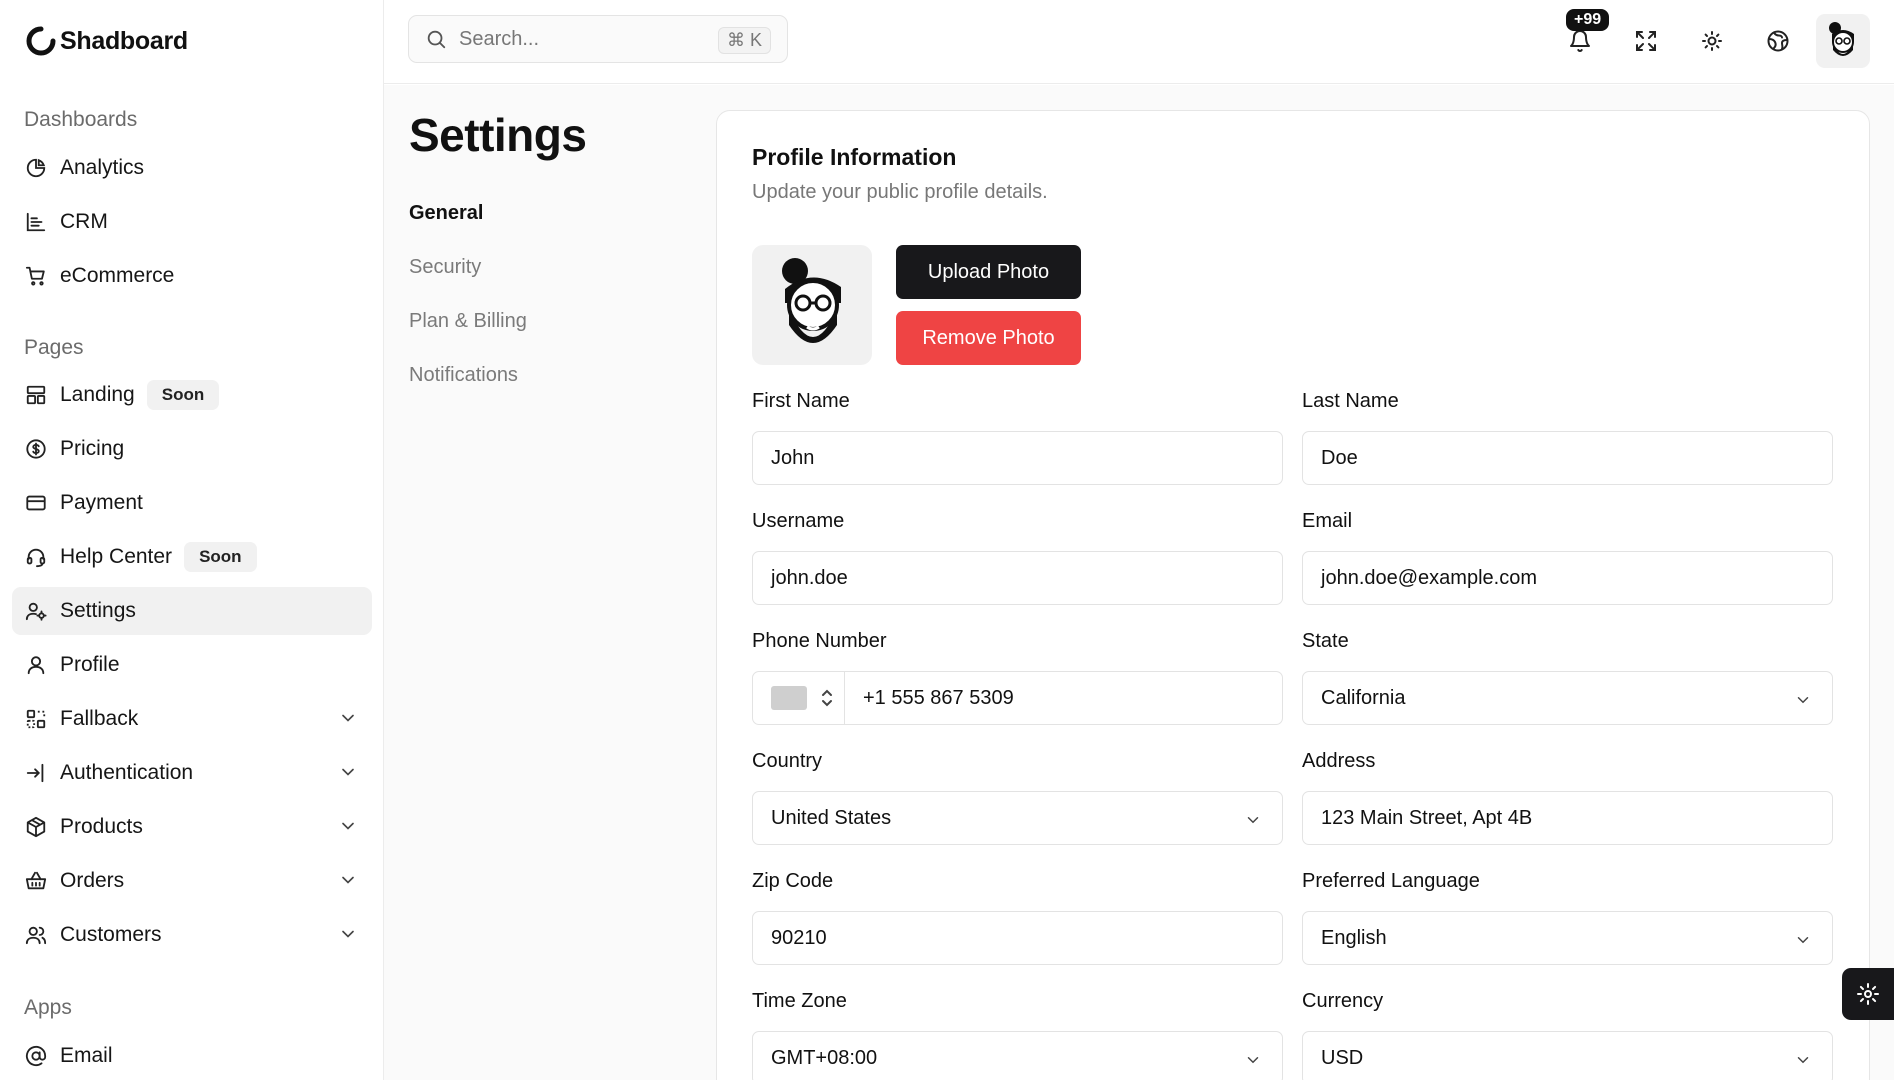 This screenshot has width=1894, height=1080. I want to click on sidebar-item-profile: Profile, so click(192, 665).